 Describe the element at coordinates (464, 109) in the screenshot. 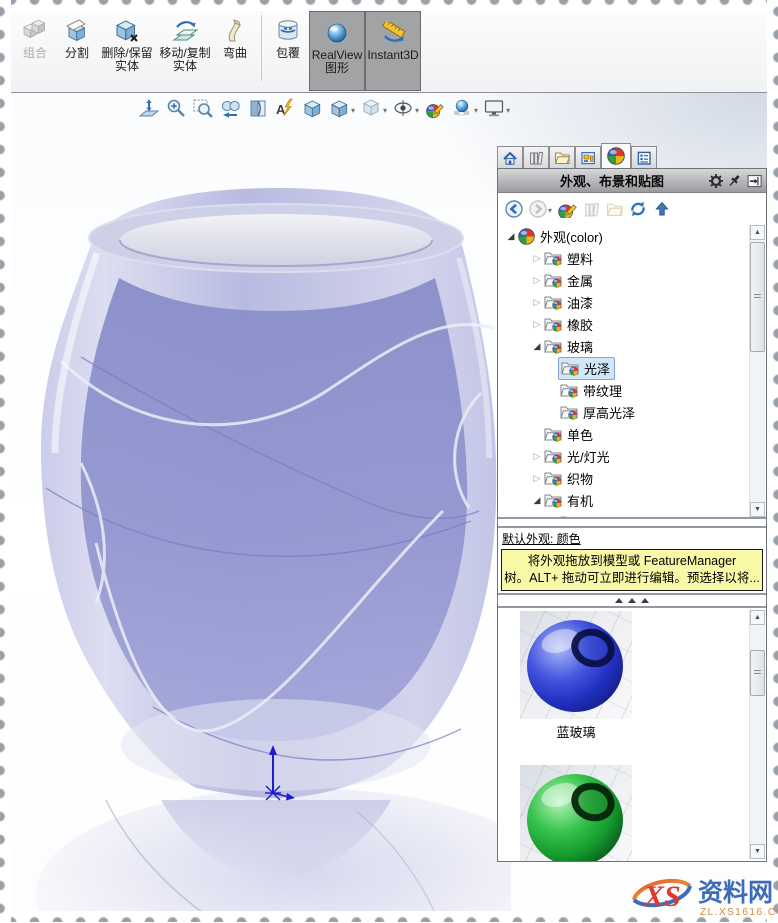

I see `apply-scene-icon` at that location.